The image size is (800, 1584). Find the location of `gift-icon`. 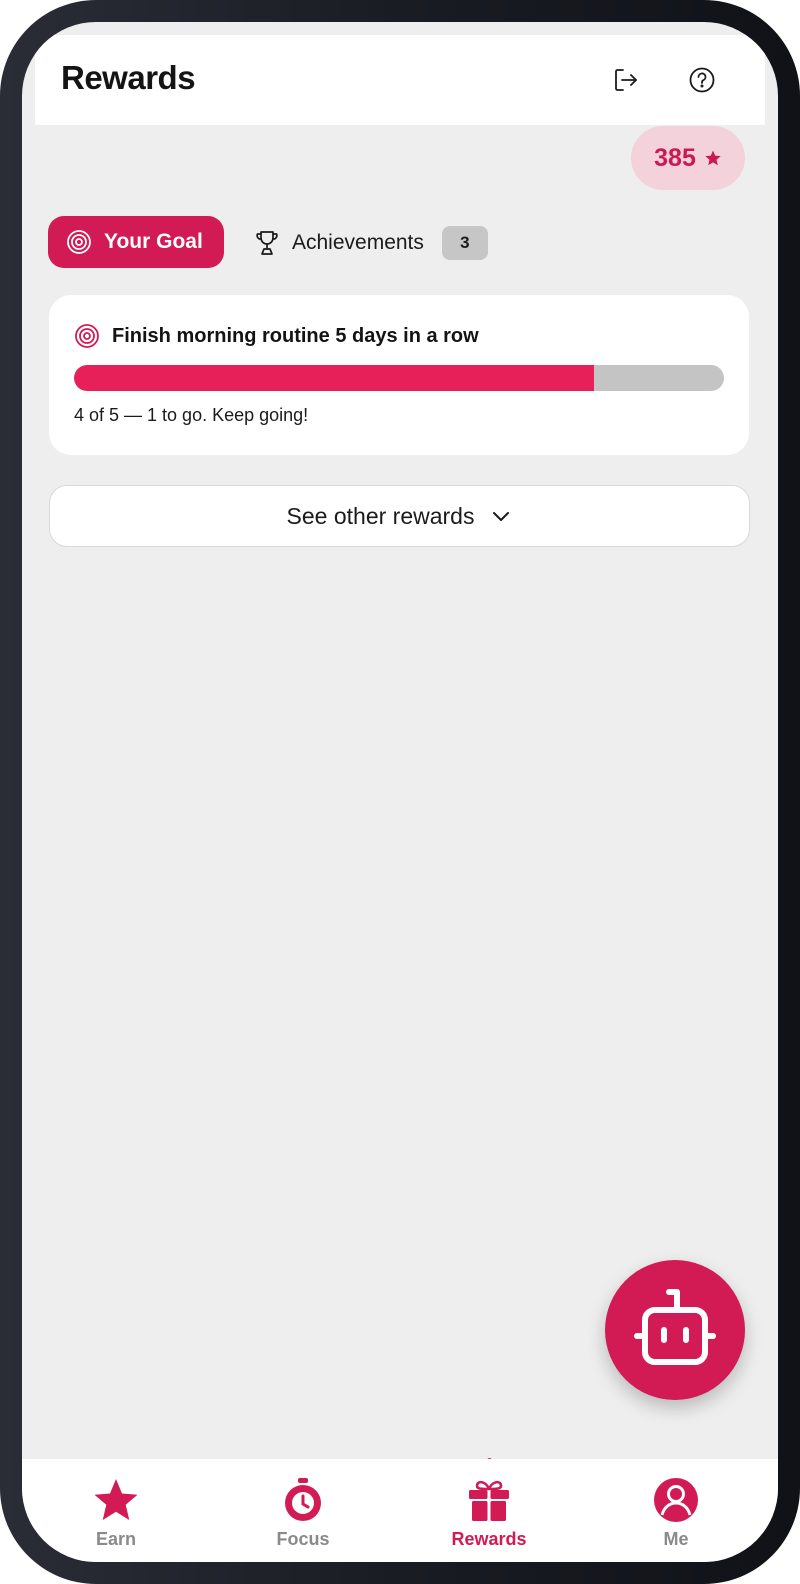

gift-icon is located at coordinates (489, 1500).